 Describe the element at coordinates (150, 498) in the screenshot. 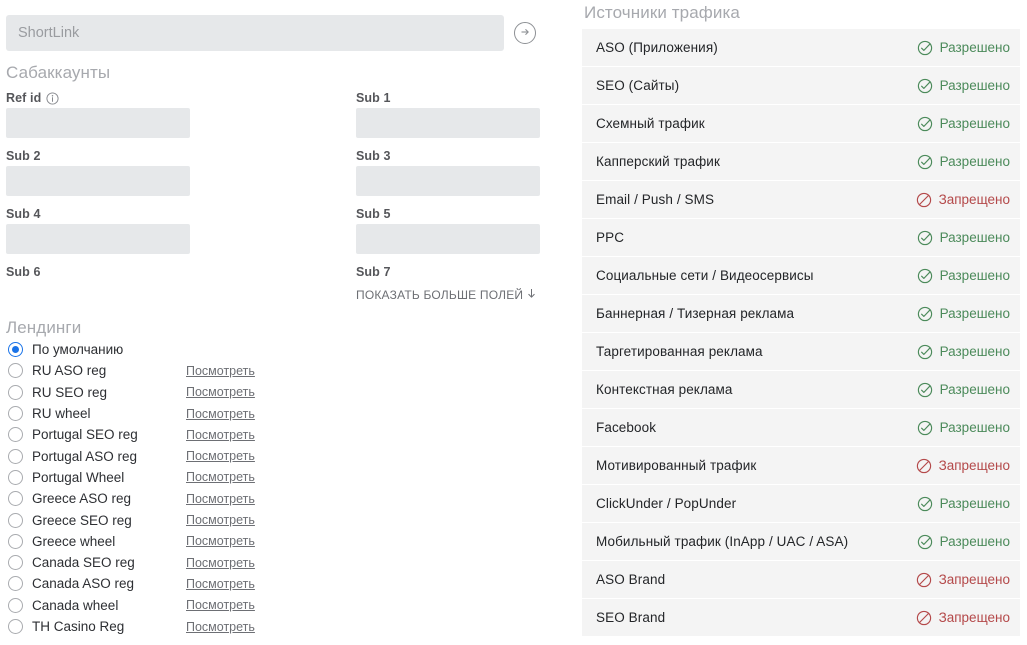

I see `landing-item: Greece ASO reg Посмотреть` at that location.